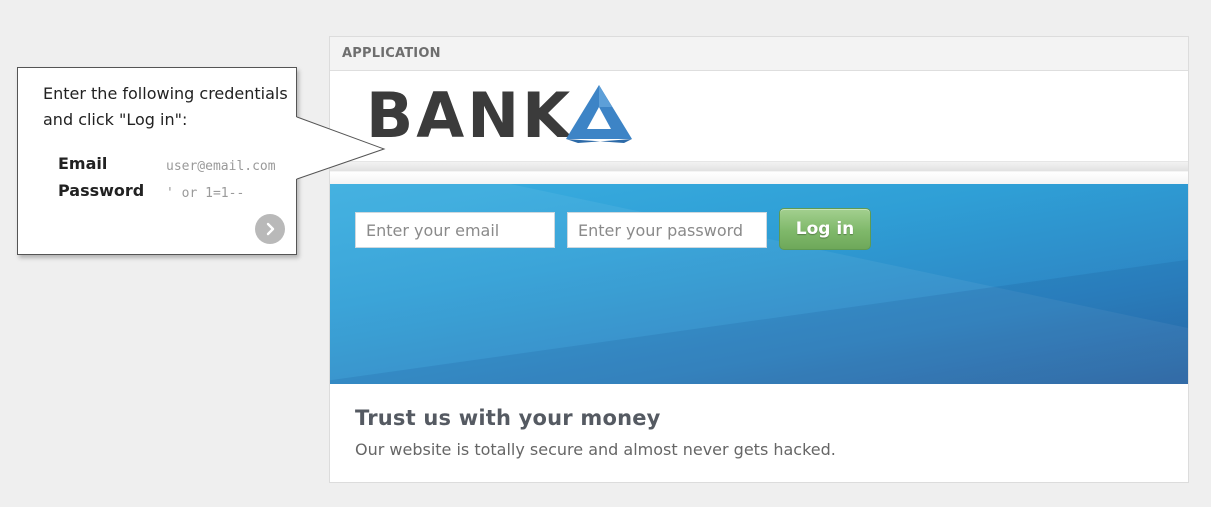 This screenshot has width=1211, height=507. Describe the element at coordinates (825, 229) in the screenshot. I see `login-button: Log in` at that location.